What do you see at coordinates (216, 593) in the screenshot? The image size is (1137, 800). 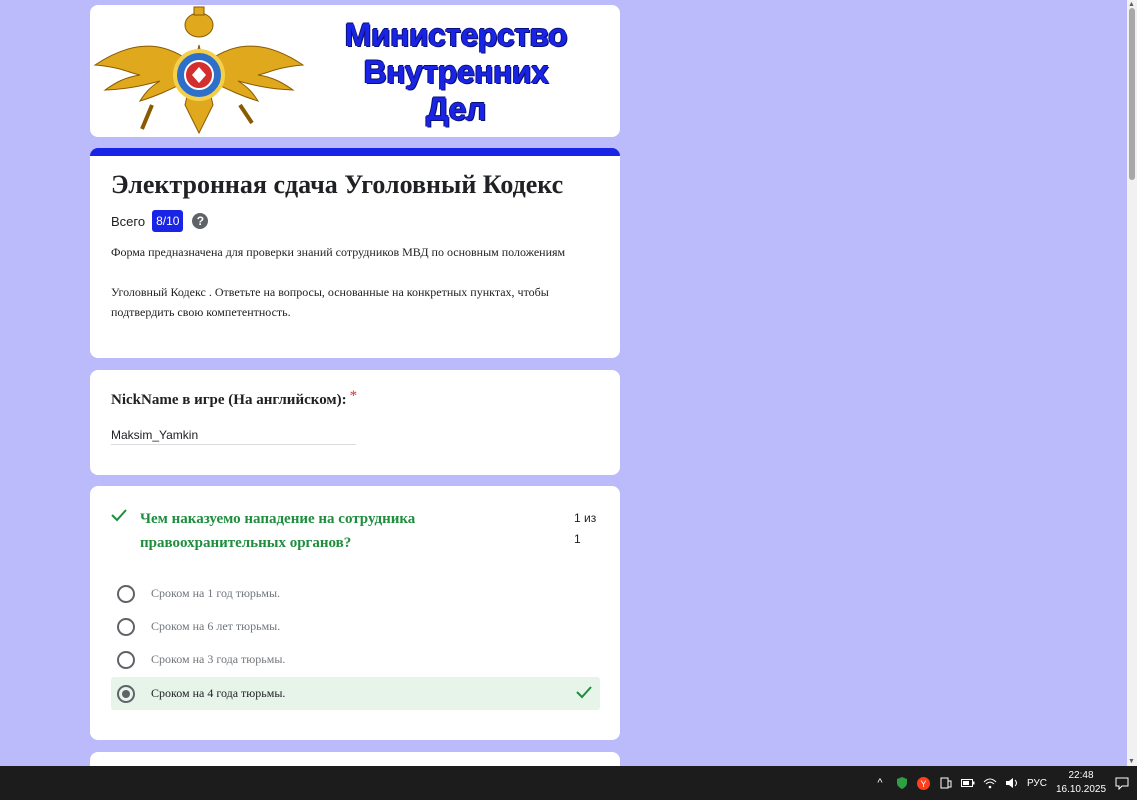 I see `option-label: Сроком на 1 год тюрьмы.` at bounding box center [216, 593].